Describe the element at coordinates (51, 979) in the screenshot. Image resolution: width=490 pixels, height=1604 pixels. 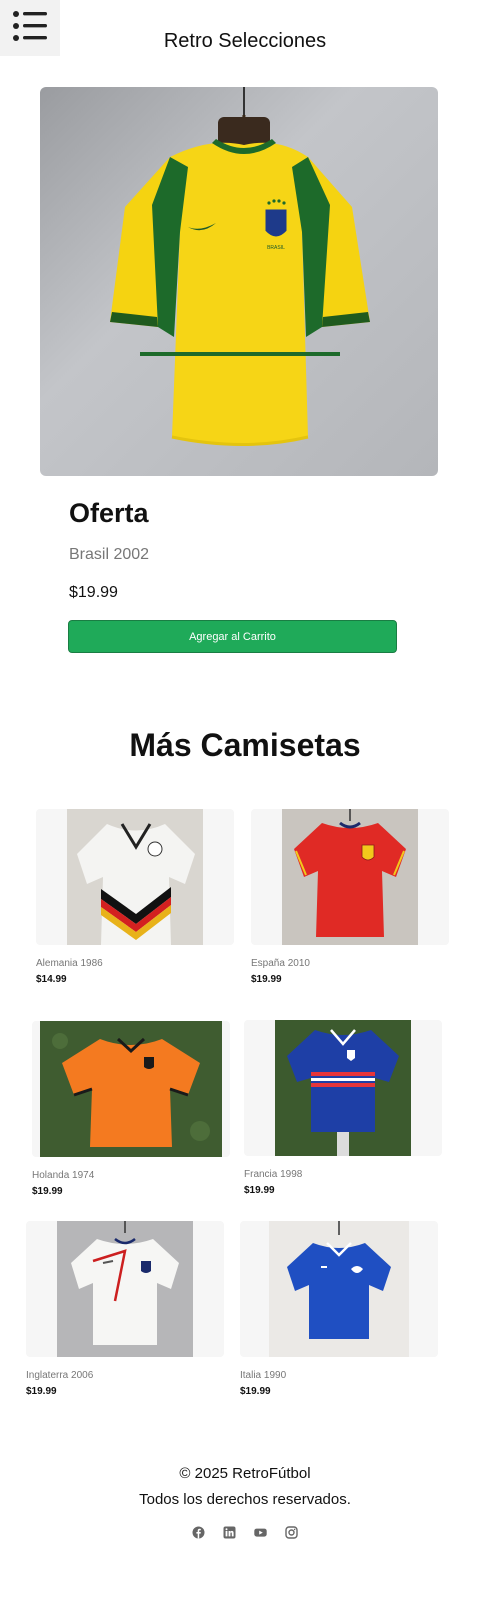
I see `product-price: $14.99` at that location.